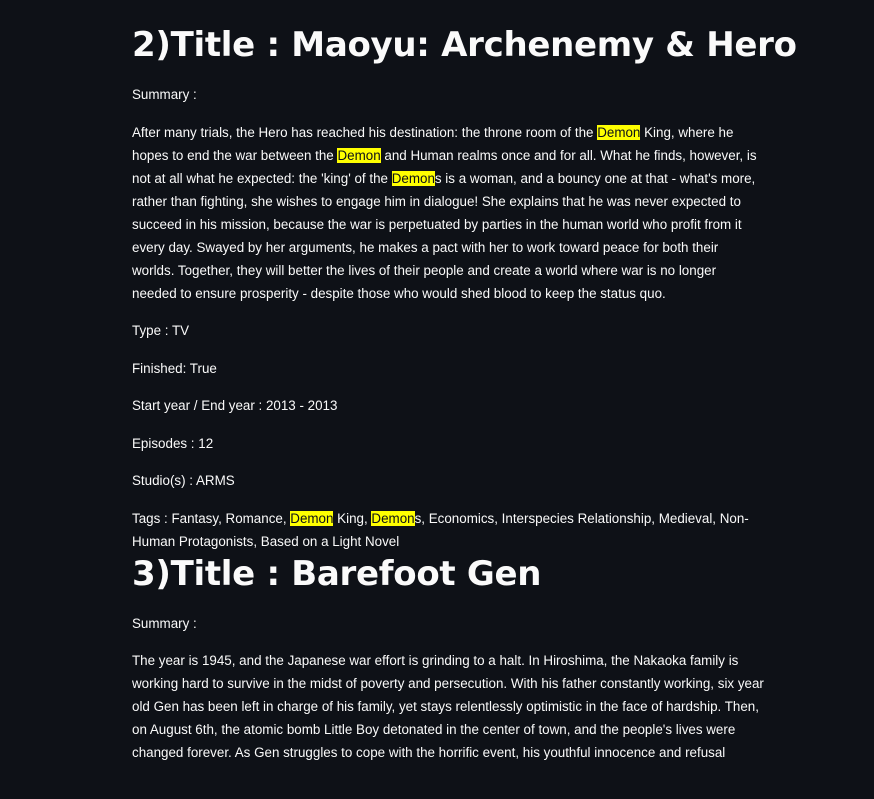 This screenshot has width=874, height=799. I want to click on episodes-line: Episodes : 12, so click(173, 443).